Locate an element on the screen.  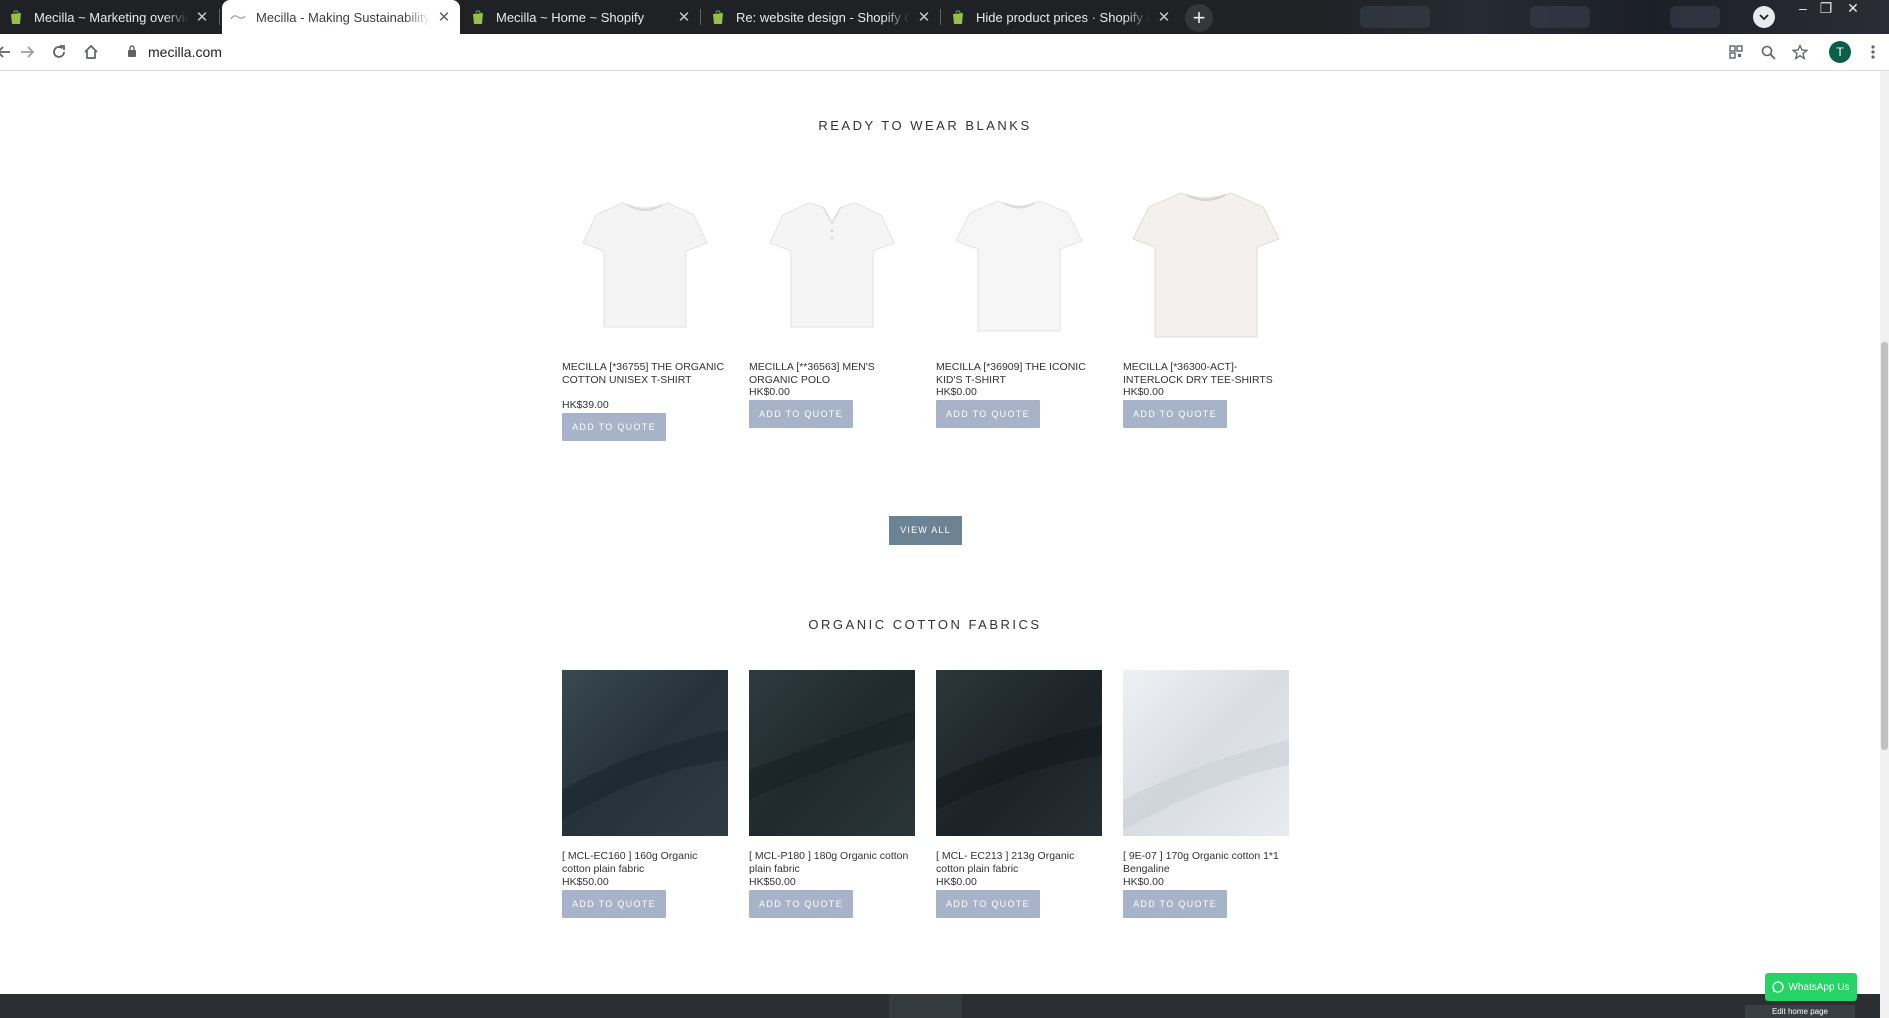
footer-tab is located at coordinates (925, 1006).